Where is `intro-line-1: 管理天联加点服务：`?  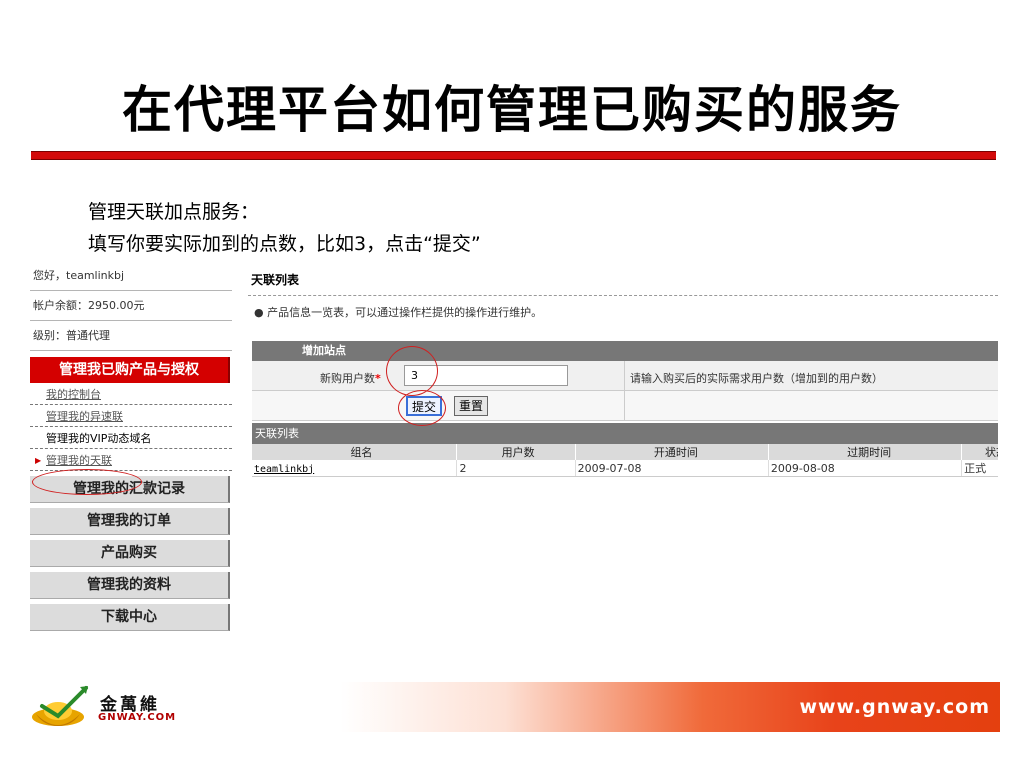
intro-line-1: 管理天联加点服务： is located at coordinates (174, 212).